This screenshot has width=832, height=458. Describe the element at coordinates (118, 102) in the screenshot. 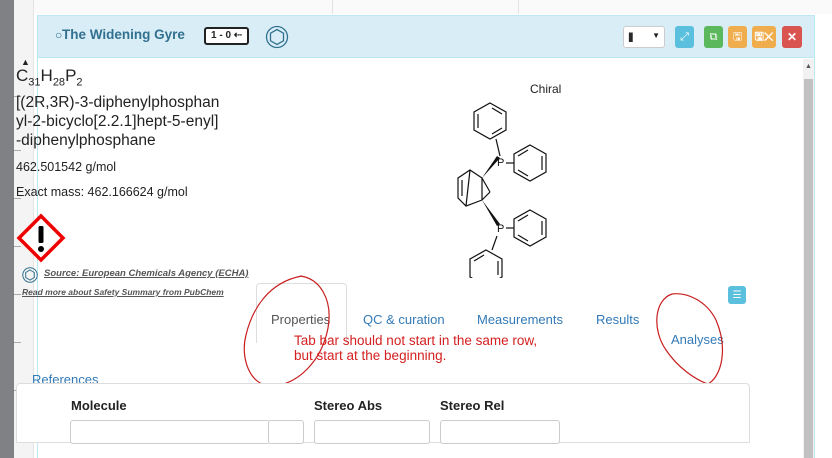

I see `iupac-line: [(2R,3R)-3-diphenylphosphan` at that location.